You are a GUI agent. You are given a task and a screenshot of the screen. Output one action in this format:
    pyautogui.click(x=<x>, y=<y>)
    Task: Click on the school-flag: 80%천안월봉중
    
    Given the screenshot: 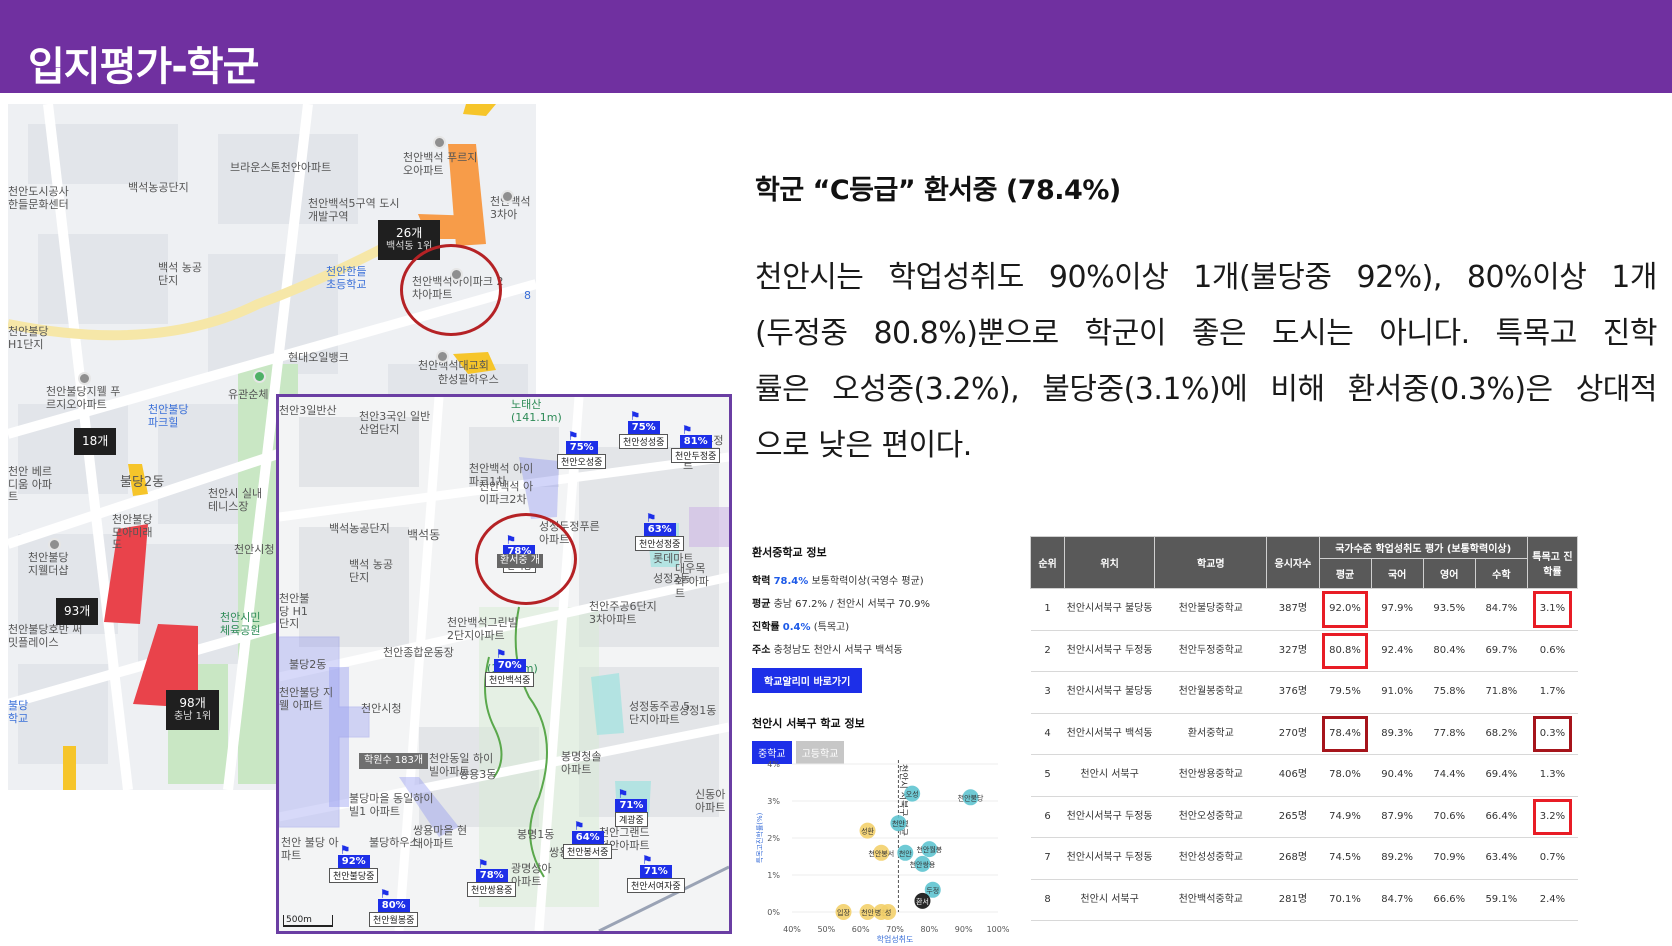 What is the action you would take?
    pyautogui.click(x=394, y=910)
    